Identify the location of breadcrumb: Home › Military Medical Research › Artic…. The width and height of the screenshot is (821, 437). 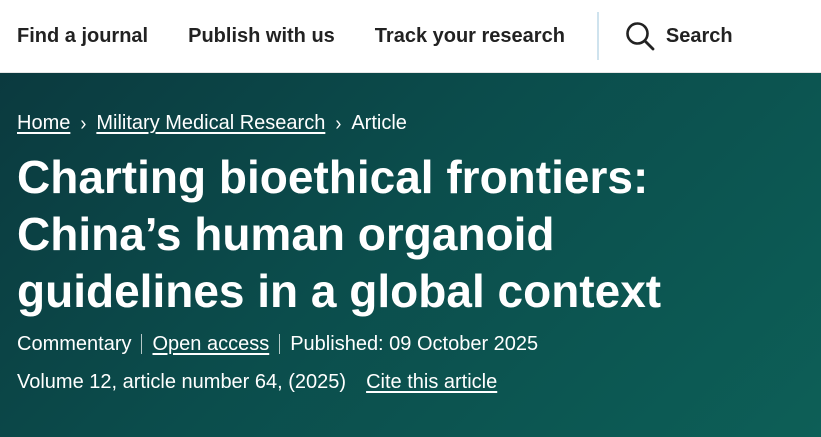
(410, 123).